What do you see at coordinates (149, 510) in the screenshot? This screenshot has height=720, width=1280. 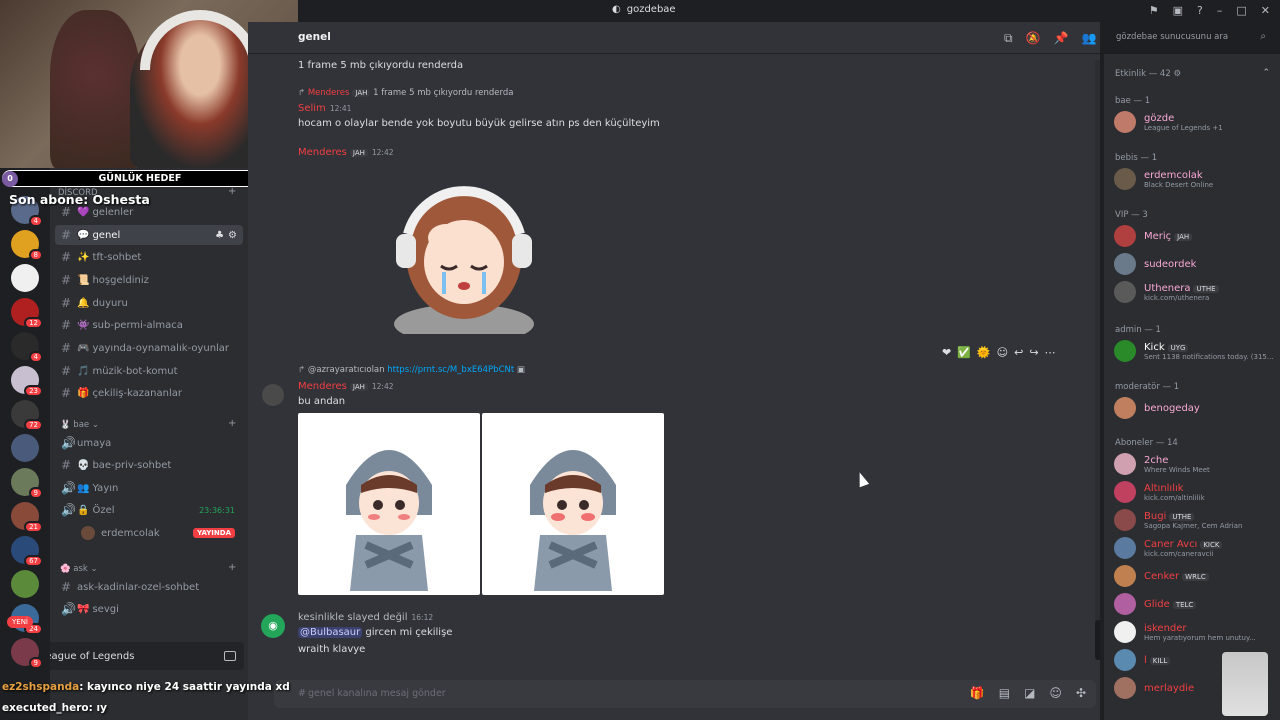 I see `channel-ozel: 🔊 🔒 Özel 23:36:31` at bounding box center [149, 510].